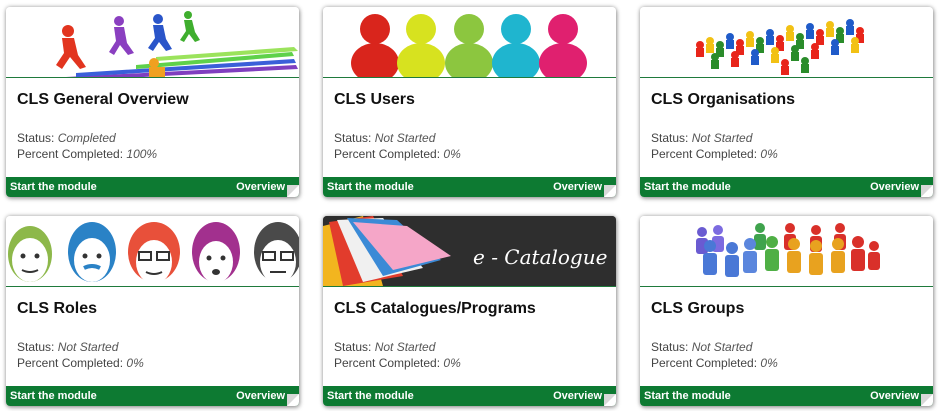  Describe the element at coordinates (786, 251) in the screenshot. I see `group-of-people-icon` at that location.